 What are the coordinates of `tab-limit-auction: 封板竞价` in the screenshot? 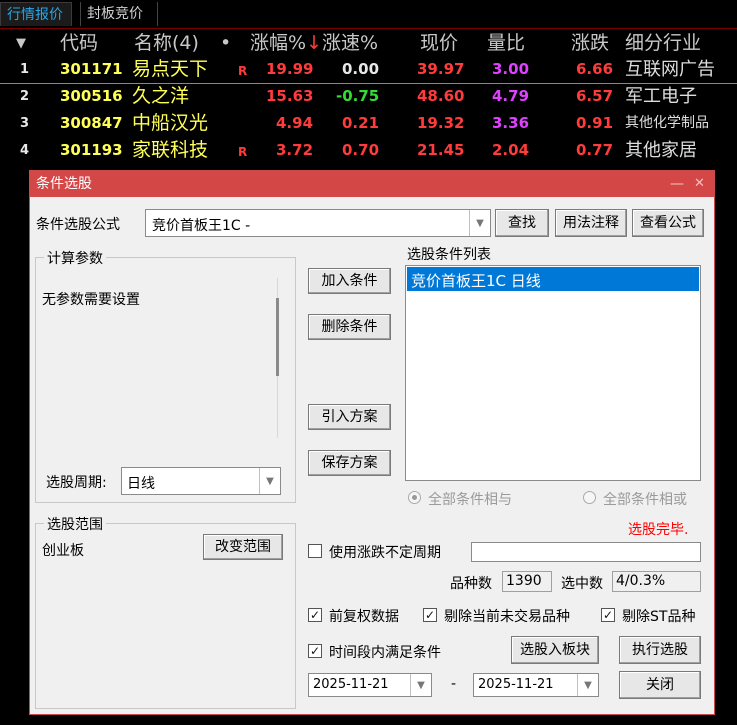 It's located at (119, 14).